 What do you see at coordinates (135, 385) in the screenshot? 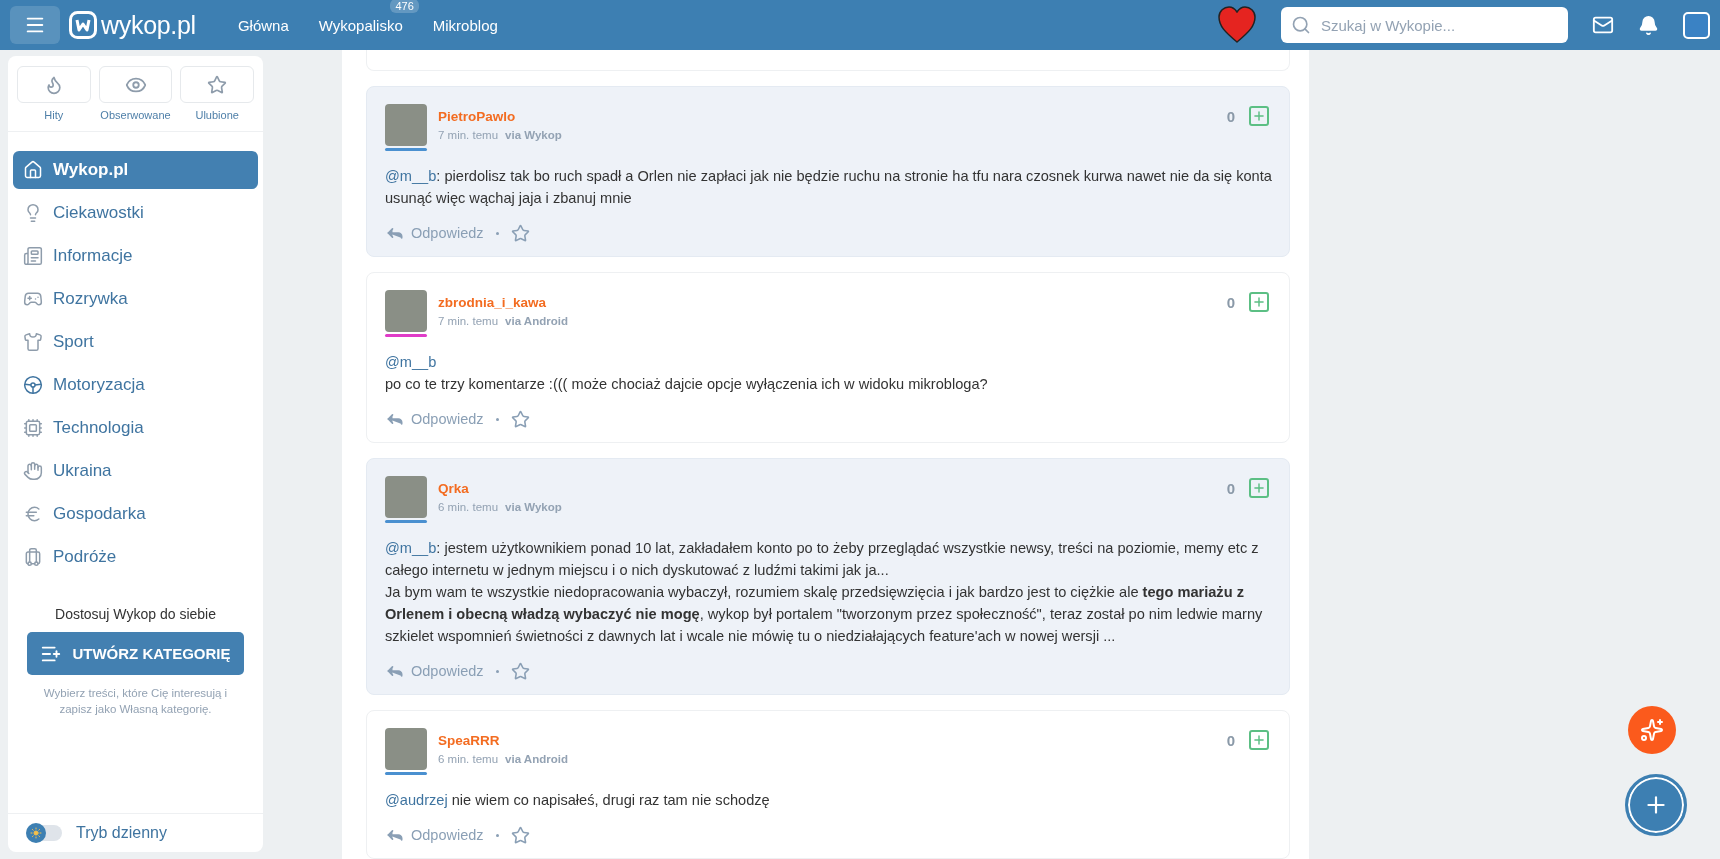
I see `sidebar-item: Motoryzacja` at bounding box center [135, 385].